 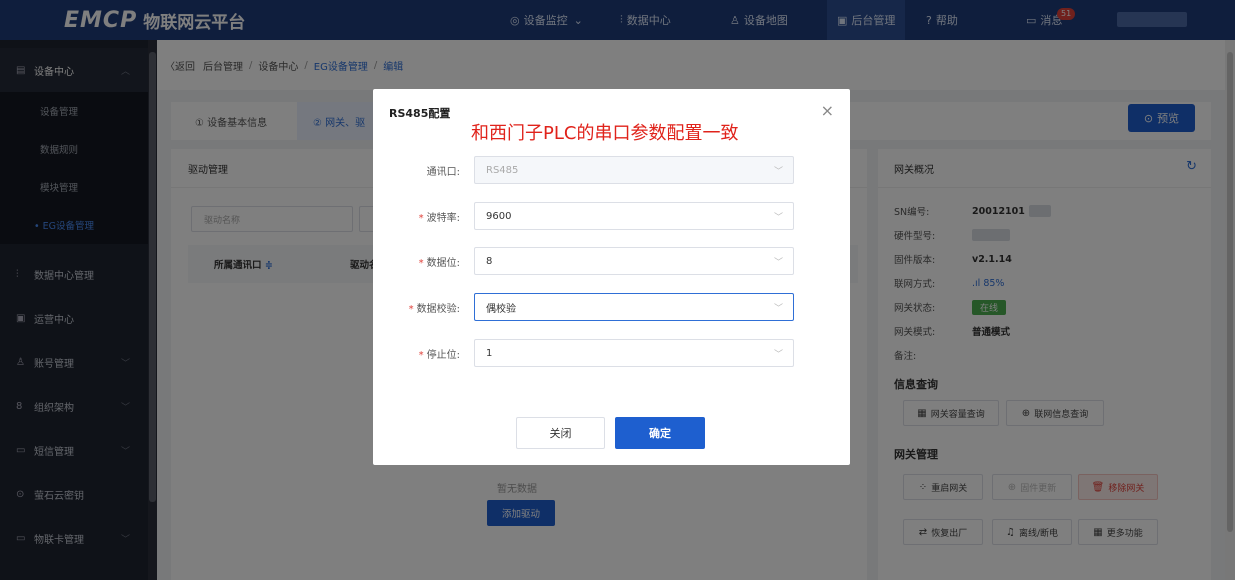 What do you see at coordinates (634, 307) in the screenshot?
I see `parity-select: 偶校验 ﹀` at bounding box center [634, 307].